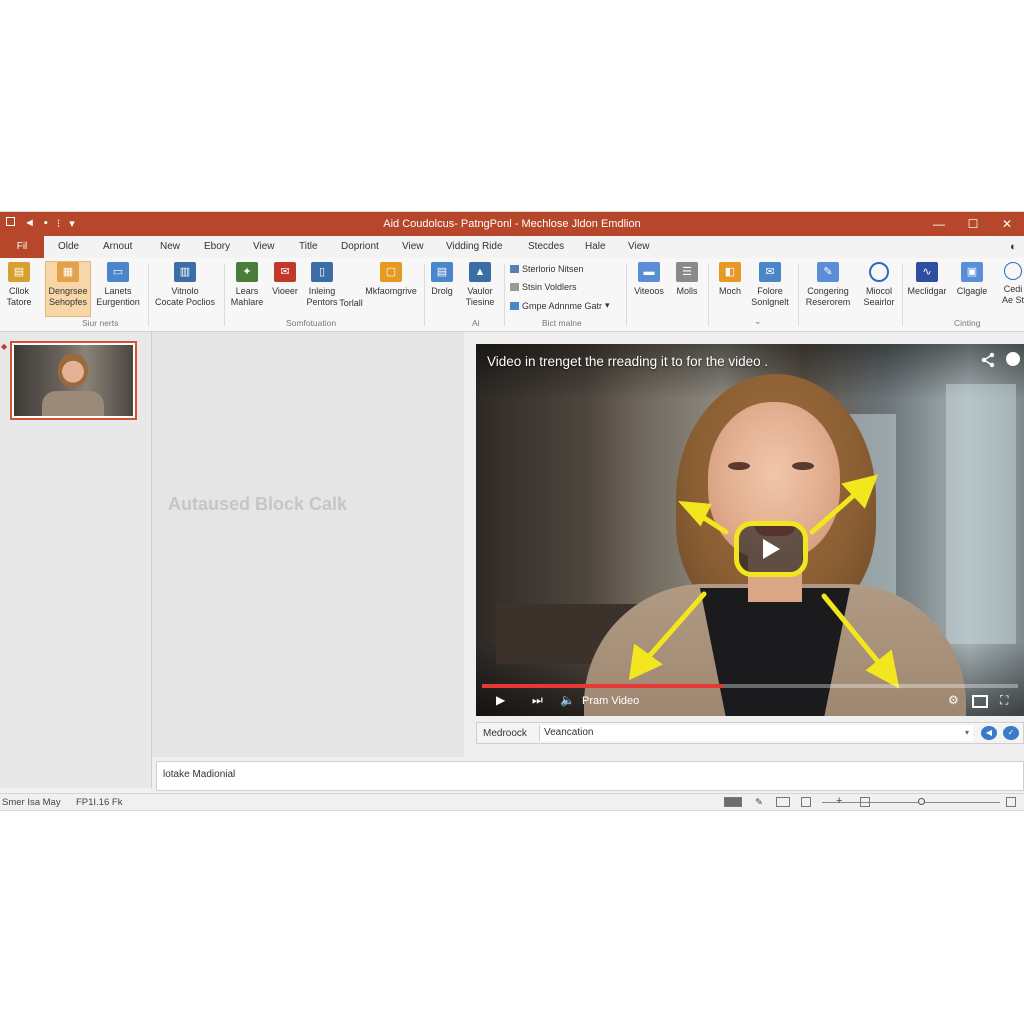  Describe the element at coordinates (1007, 224) in the screenshot. I see `close-button: ✕` at that location.